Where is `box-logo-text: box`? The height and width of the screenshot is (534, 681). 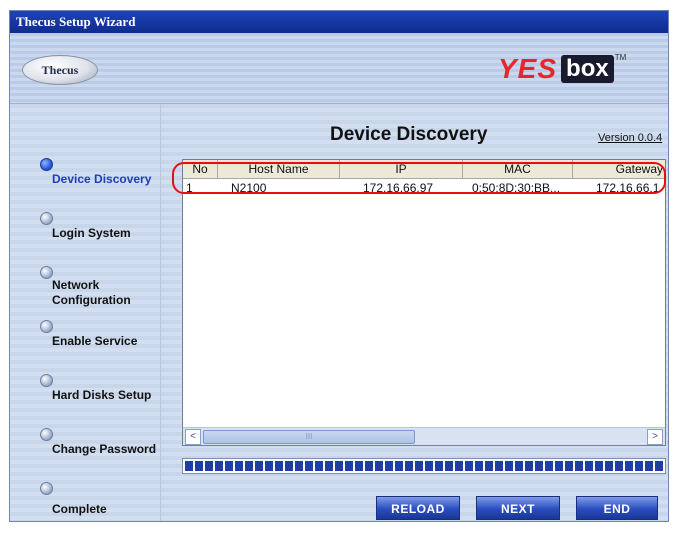
box-logo-text: box is located at coordinates (587, 69).